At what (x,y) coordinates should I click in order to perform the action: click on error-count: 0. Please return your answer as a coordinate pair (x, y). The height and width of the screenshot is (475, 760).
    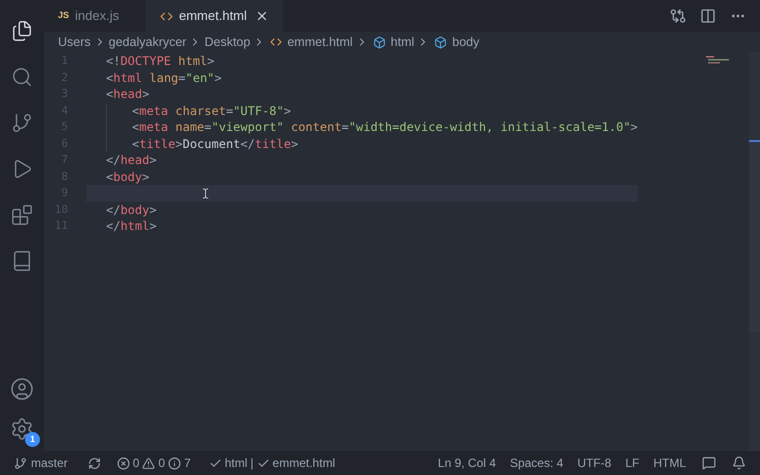
    Looking at the image, I should click on (136, 463).